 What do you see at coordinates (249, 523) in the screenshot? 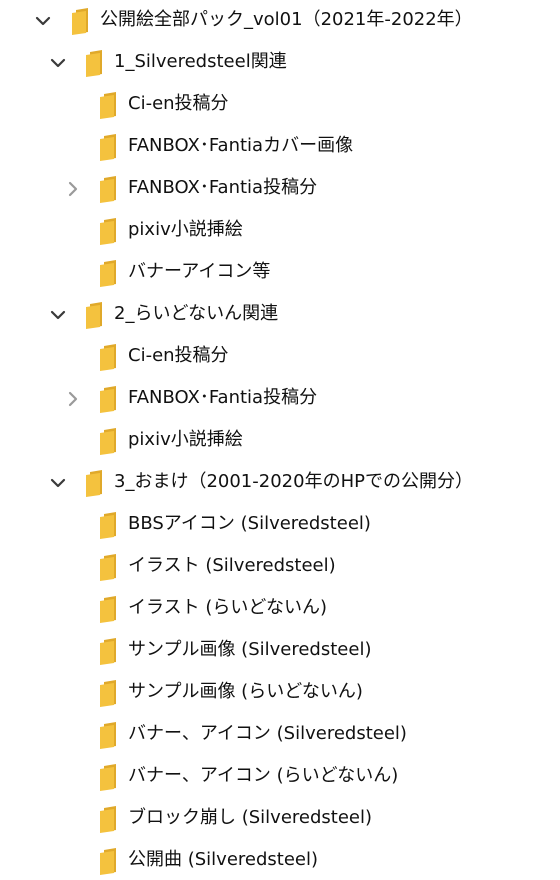
I see `tree-item-label: BBSアイコン (Silveredsteel)` at bounding box center [249, 523].